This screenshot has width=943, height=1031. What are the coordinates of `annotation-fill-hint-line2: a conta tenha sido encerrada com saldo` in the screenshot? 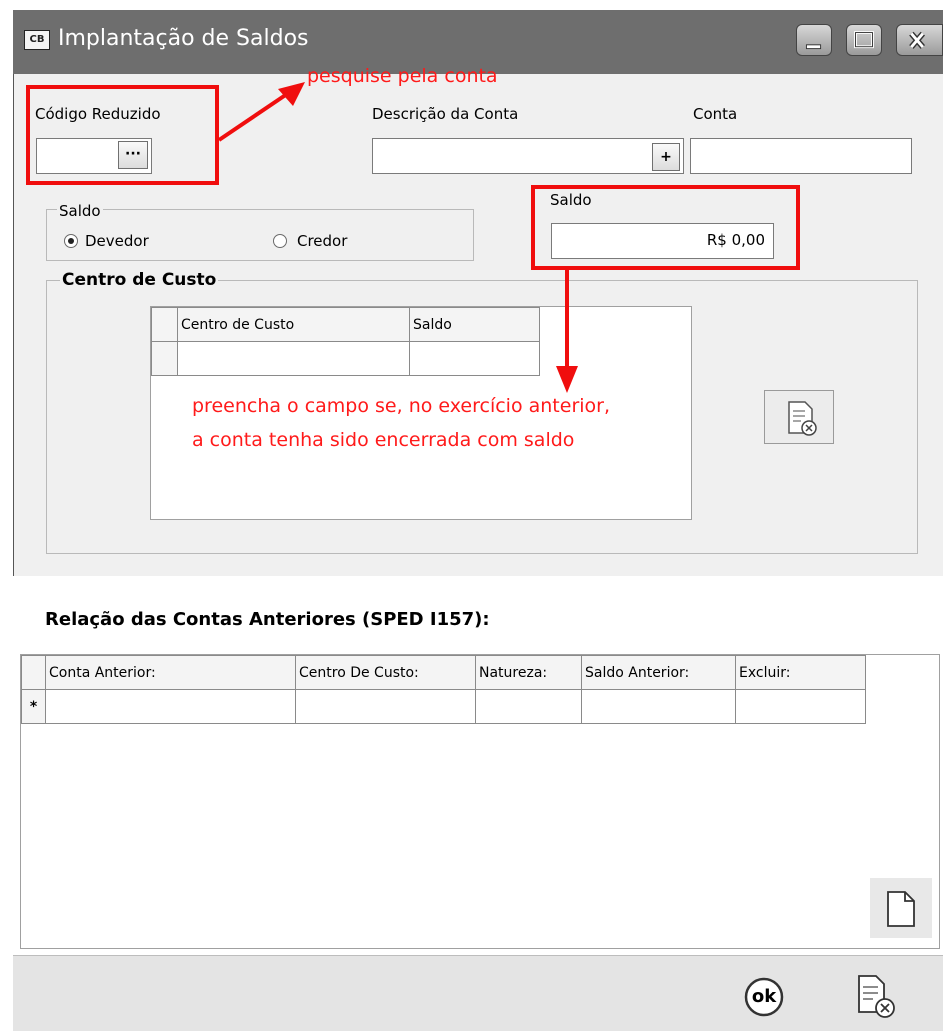 It's located at (383, 440).